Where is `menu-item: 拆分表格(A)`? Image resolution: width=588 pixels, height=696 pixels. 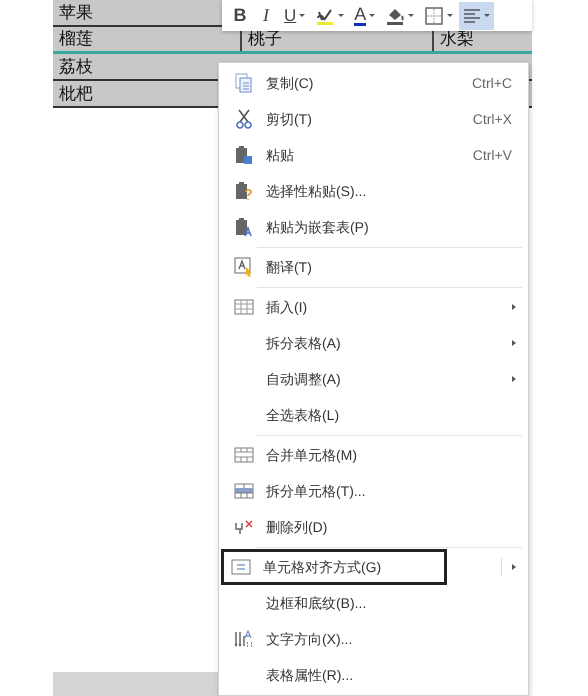 menu-item: 拆分表格(A) is located at coordinates (286, 343).